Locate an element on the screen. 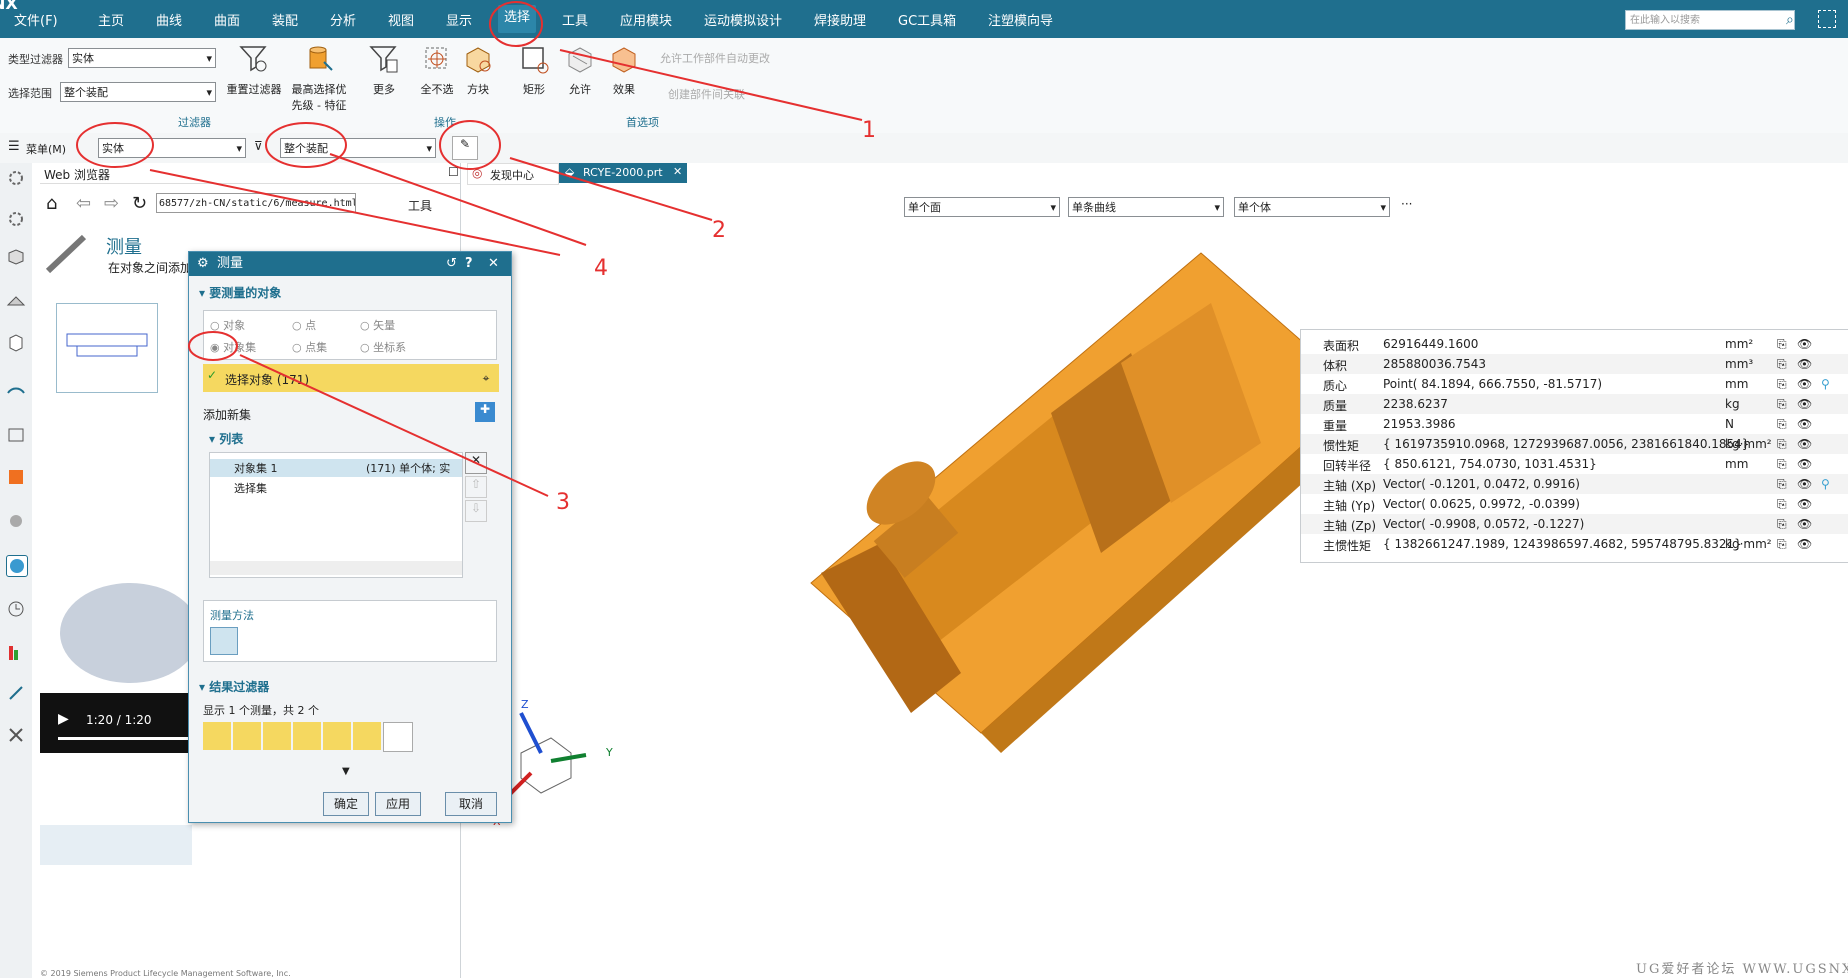  annotation-2: 2 is located at coordinates (719, 230).